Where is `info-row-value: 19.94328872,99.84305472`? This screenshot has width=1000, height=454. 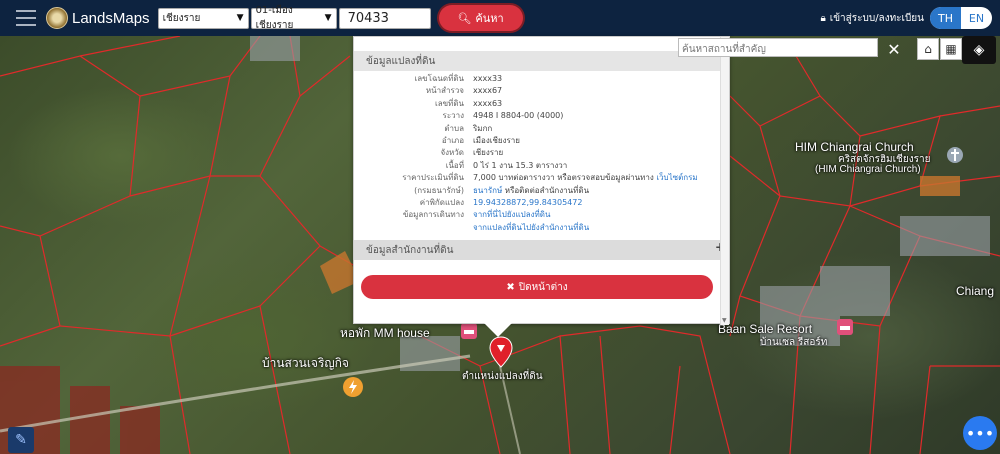 info-row-value: 19.94328872,99.84305472 is located at coordinates (601, 203).